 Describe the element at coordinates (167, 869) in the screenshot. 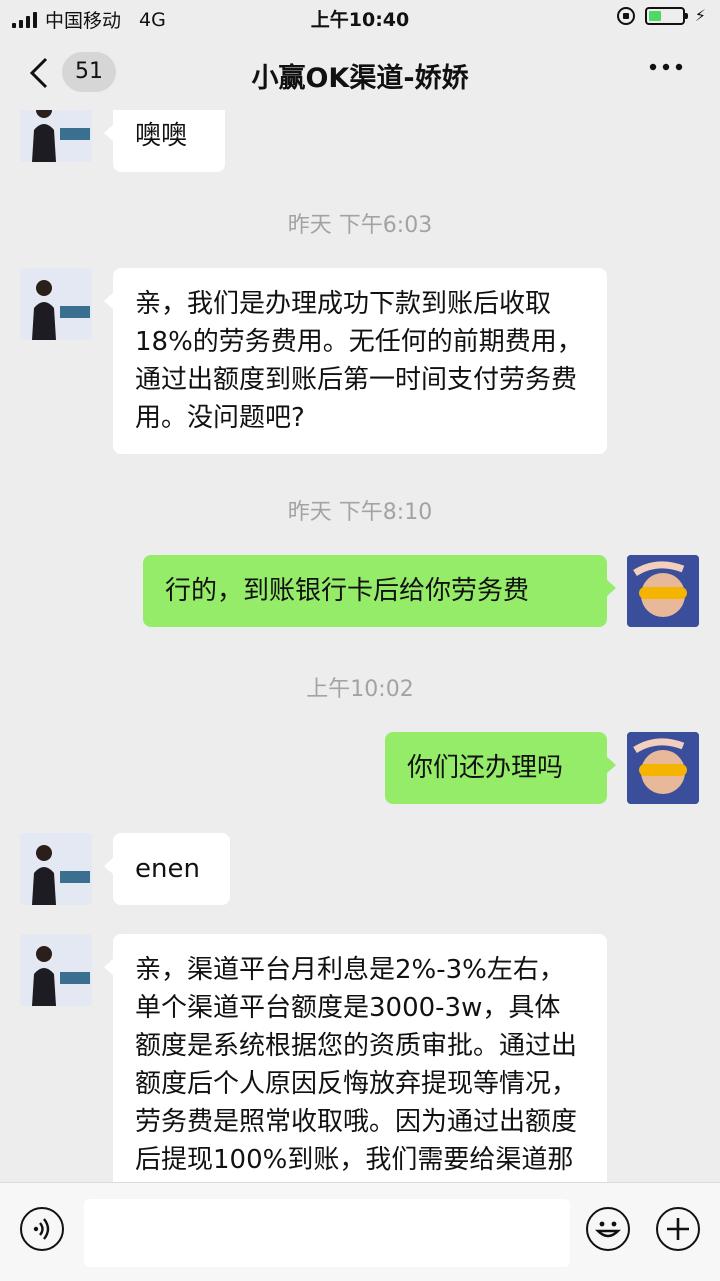

I see `message-bubble-incoming: enen` at that location.